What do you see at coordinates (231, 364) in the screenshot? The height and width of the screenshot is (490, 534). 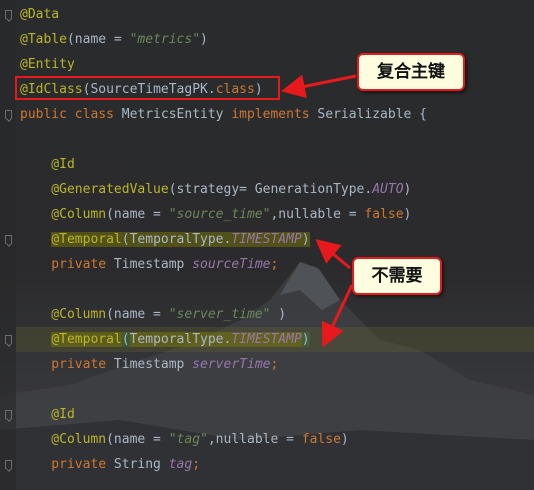 I see `code-token: serverTime` at bounding box center [231, 364].